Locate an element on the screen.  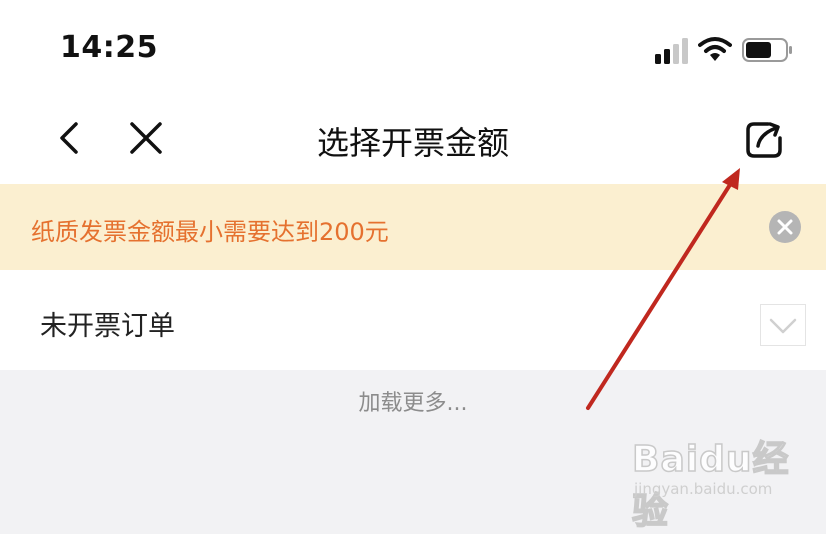
share-icon is located at coordinates (764, 140).